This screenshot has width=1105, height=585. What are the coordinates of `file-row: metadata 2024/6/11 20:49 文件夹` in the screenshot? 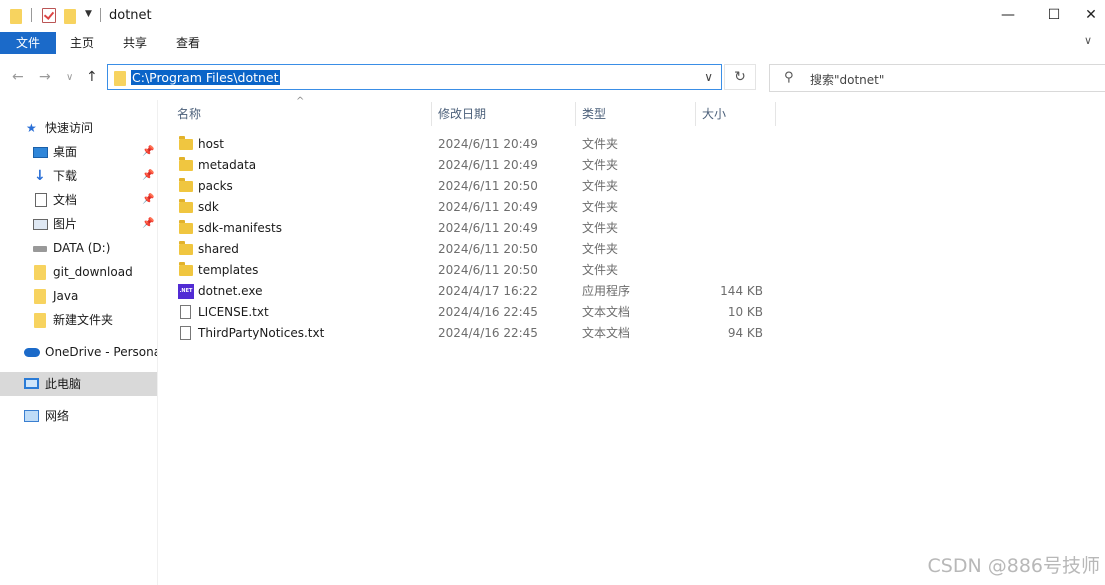 It's located at (478, 165).